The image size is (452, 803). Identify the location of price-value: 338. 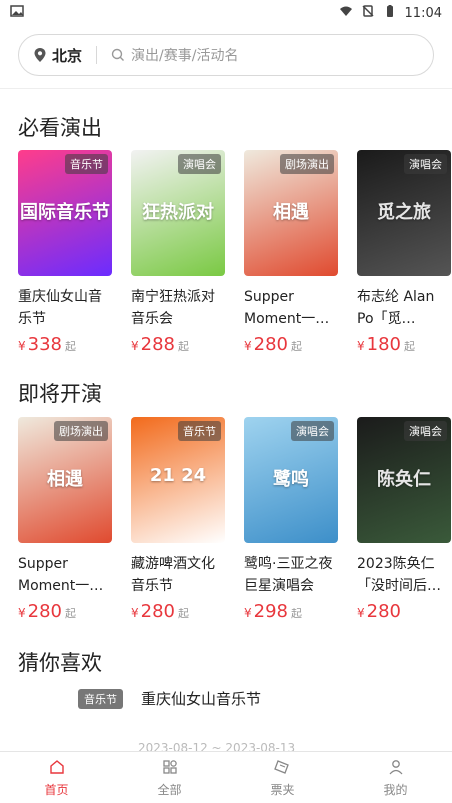
(44, 344).